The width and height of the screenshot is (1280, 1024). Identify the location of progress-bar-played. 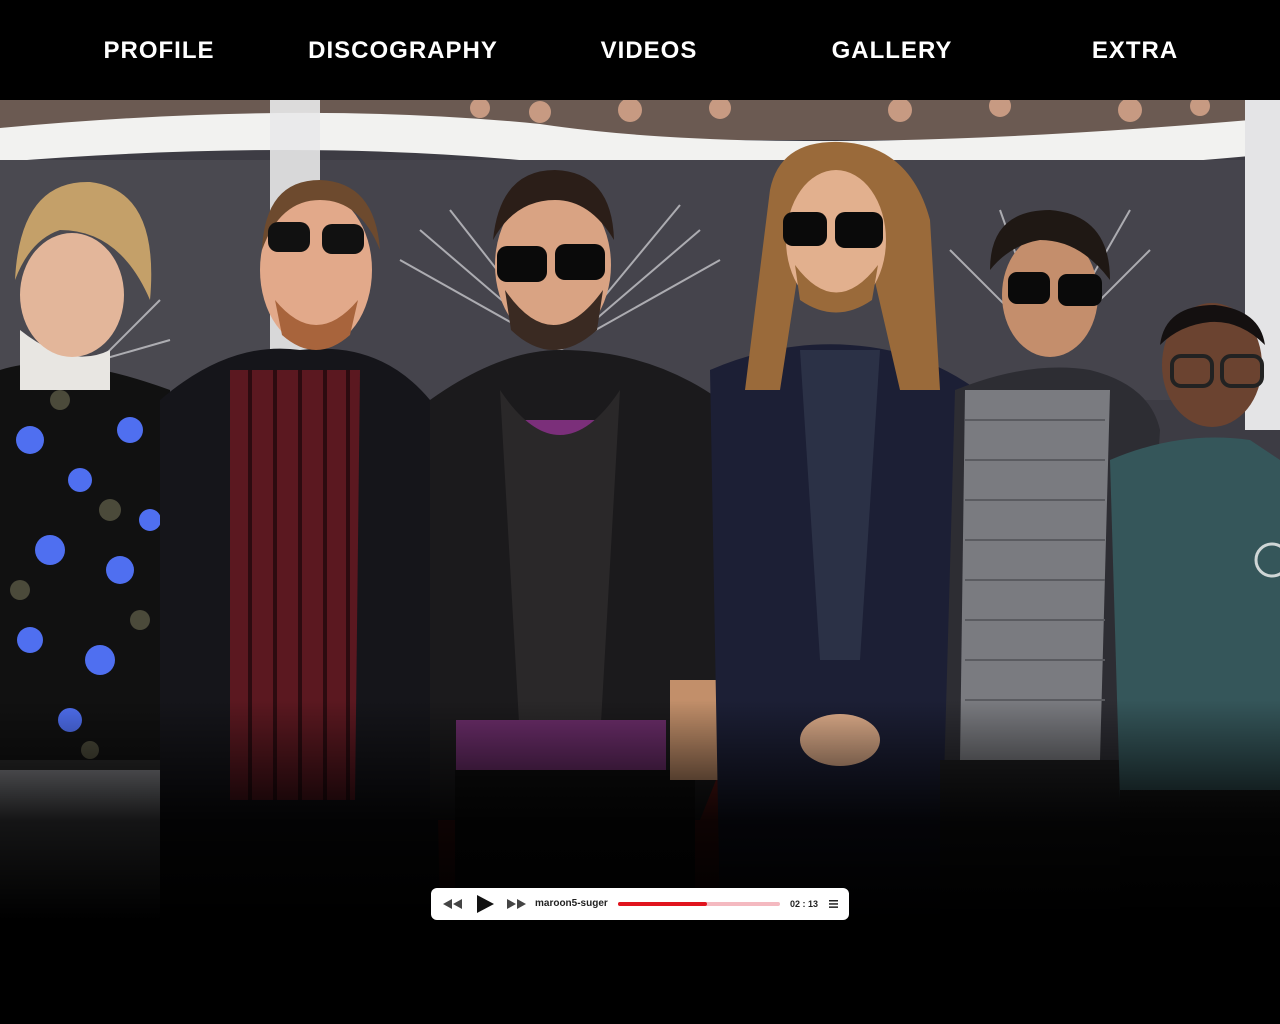
(663, 904).